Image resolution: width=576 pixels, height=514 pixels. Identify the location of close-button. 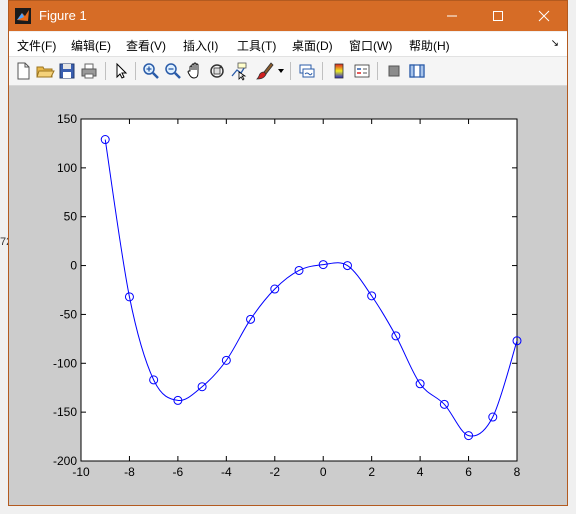
(544, 16).